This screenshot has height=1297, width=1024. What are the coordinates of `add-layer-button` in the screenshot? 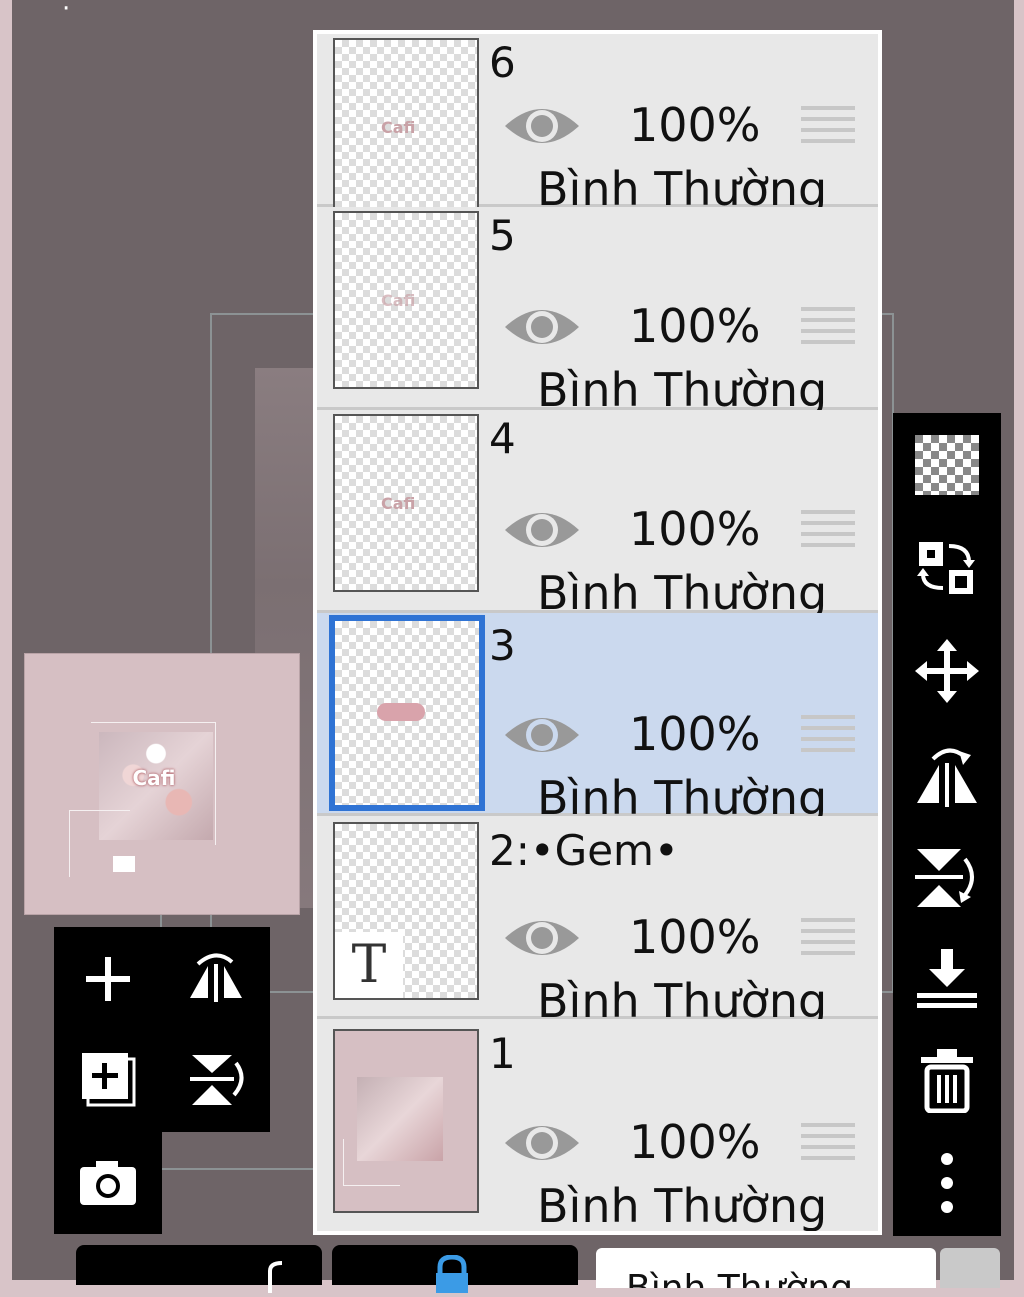 It's located at (108, 979).